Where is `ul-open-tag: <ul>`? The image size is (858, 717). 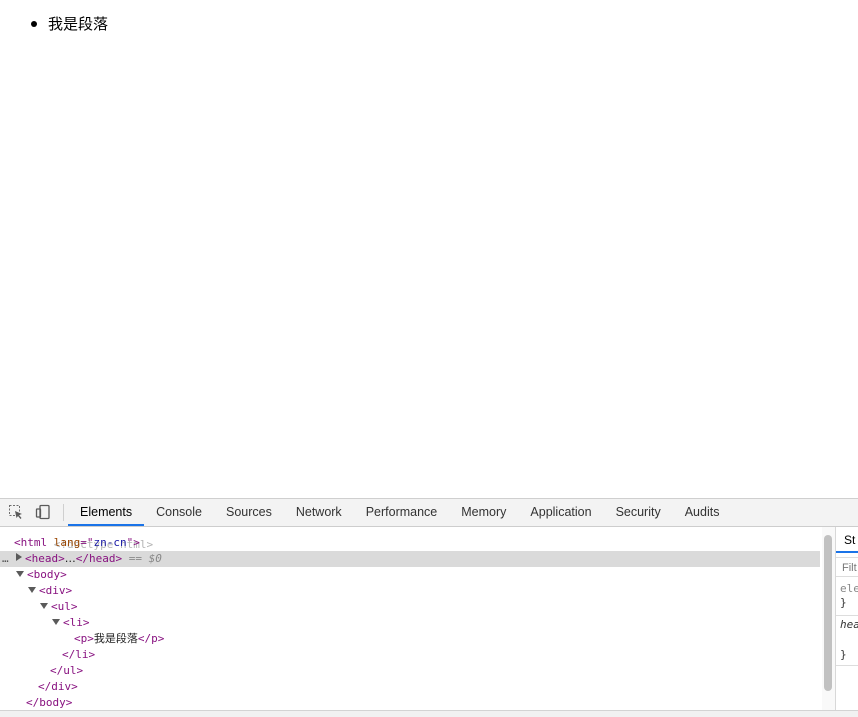 ul-open-tag: <ul> is located at coordinates (64, 606).